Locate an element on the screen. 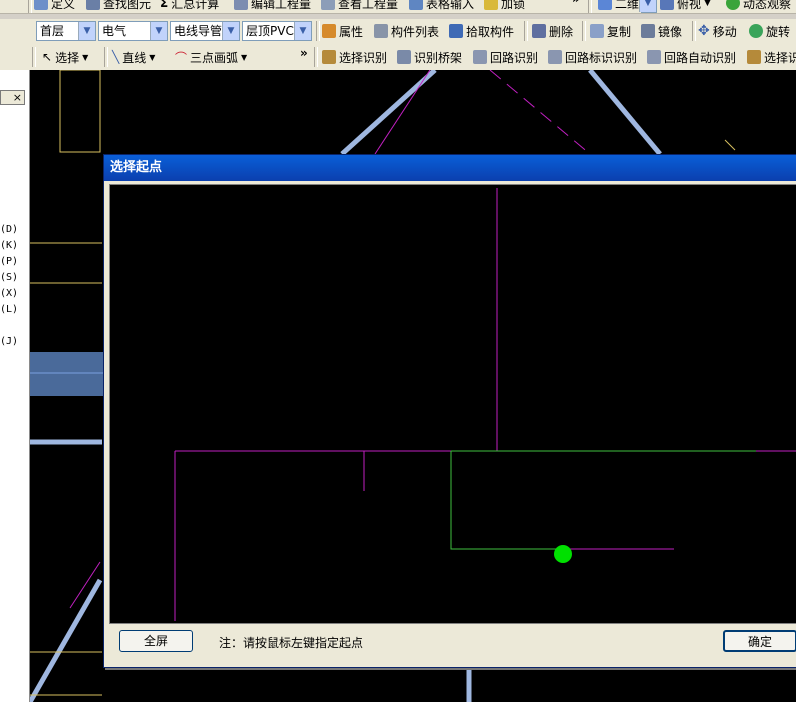 Image resolution: width=796 pixels, height=702 pixels. panel-close-button: × is located at coordinates (12, 97).